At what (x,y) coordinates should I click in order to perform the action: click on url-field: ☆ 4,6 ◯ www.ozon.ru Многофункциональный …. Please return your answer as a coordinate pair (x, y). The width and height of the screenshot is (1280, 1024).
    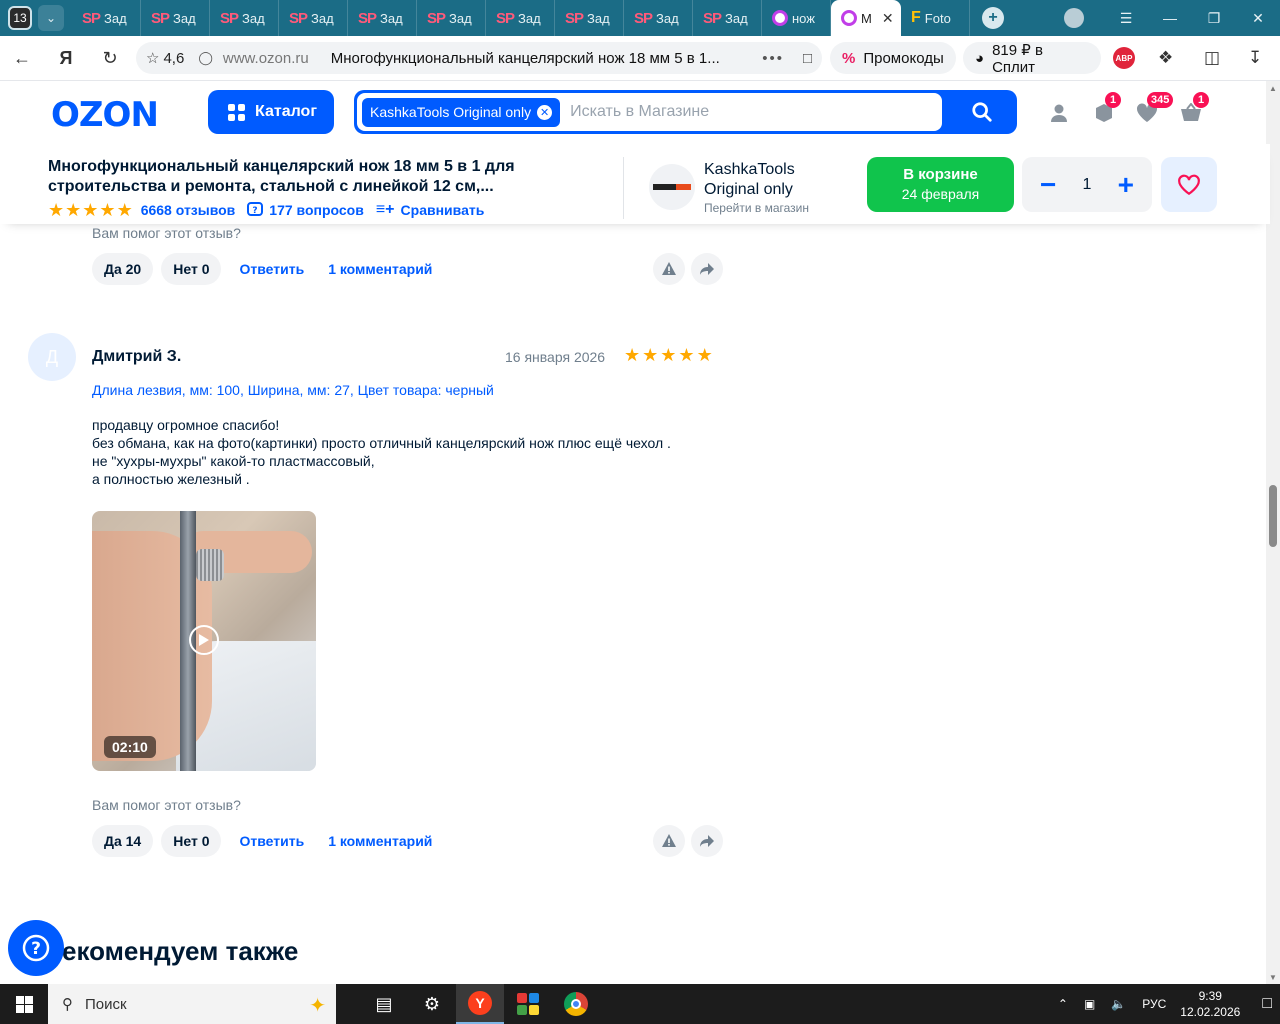
    Looking at the image, I should click on (479, 58).